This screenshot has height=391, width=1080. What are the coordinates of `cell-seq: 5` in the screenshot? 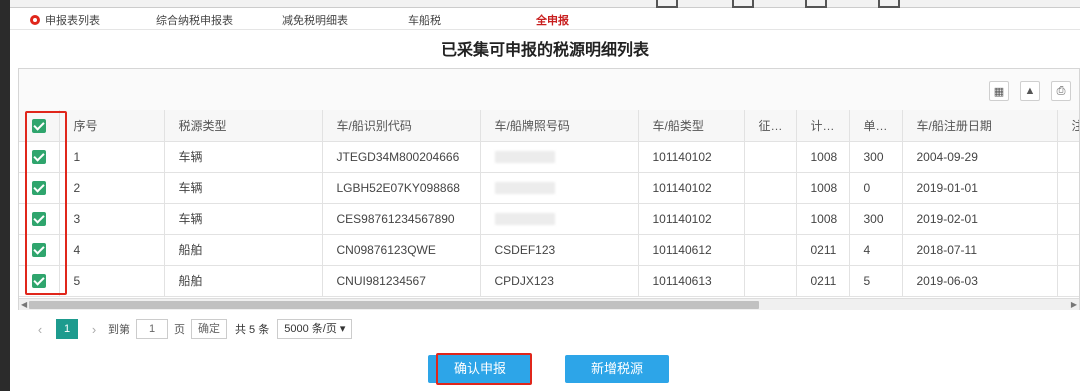 It's located at (112, 281).